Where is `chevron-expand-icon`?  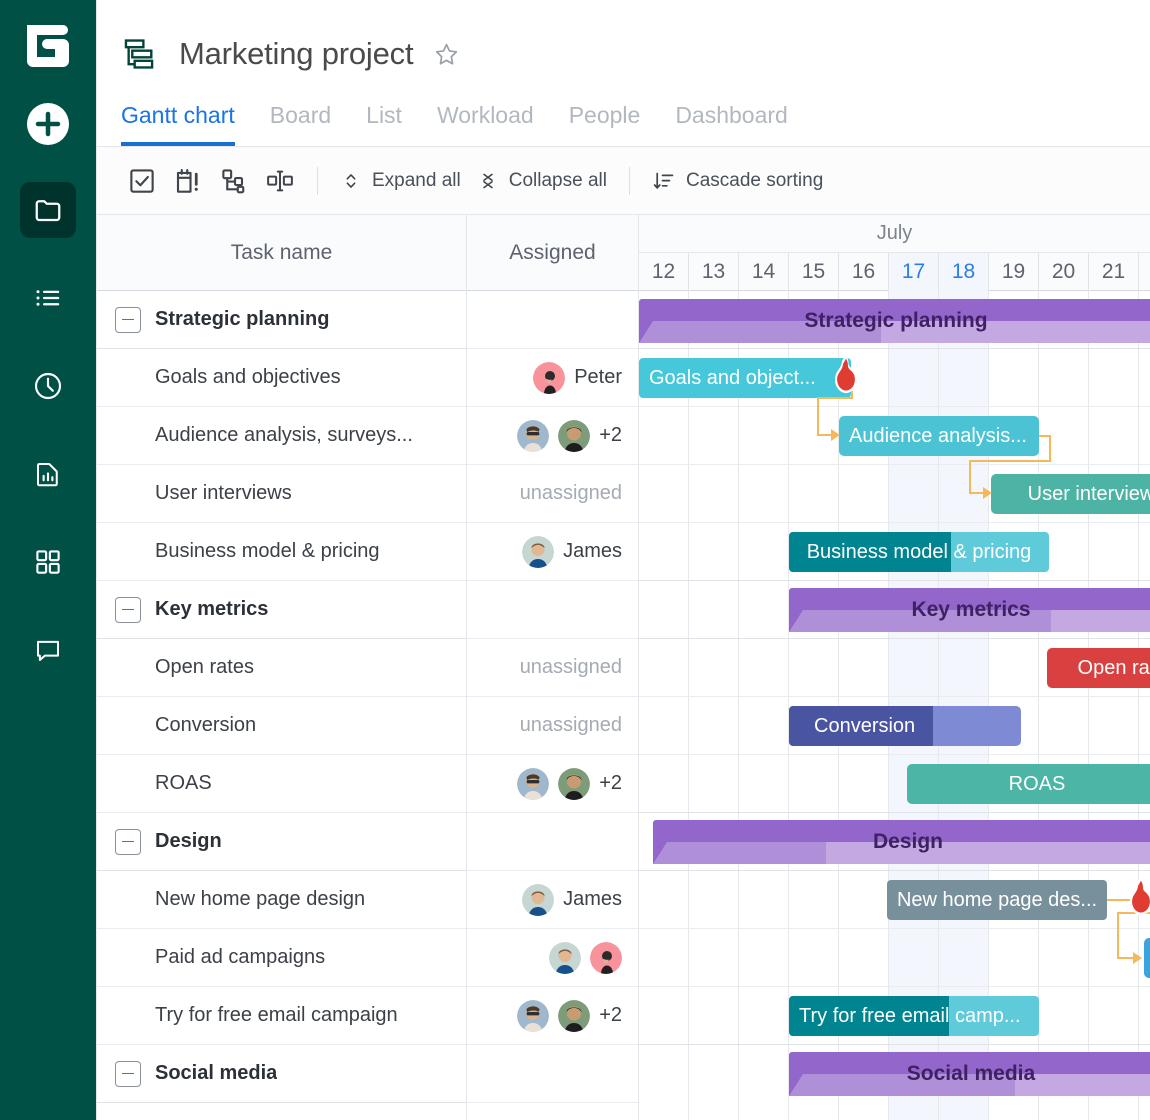 chevron-expand-icon is located at coordinates (351, 180).